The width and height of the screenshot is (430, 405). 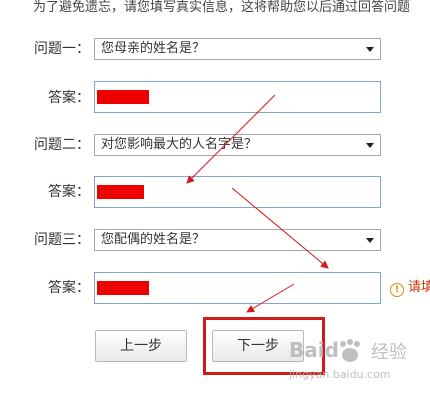 I want to click on watermark-brand: Baid, so click(x=314, y=350).